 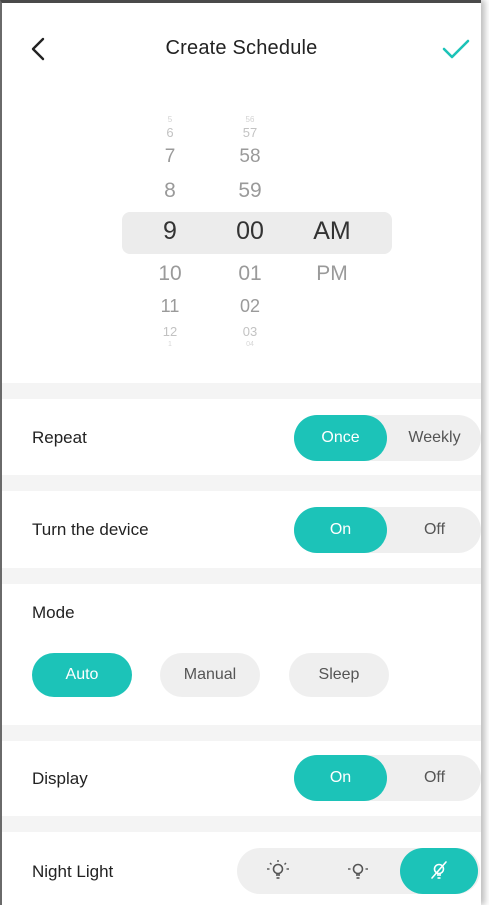 What do you see at coordinates (434, 438) in the screenshot?
I see `repeat-weekly-option: Weekly` at bounding box center [434, 438].